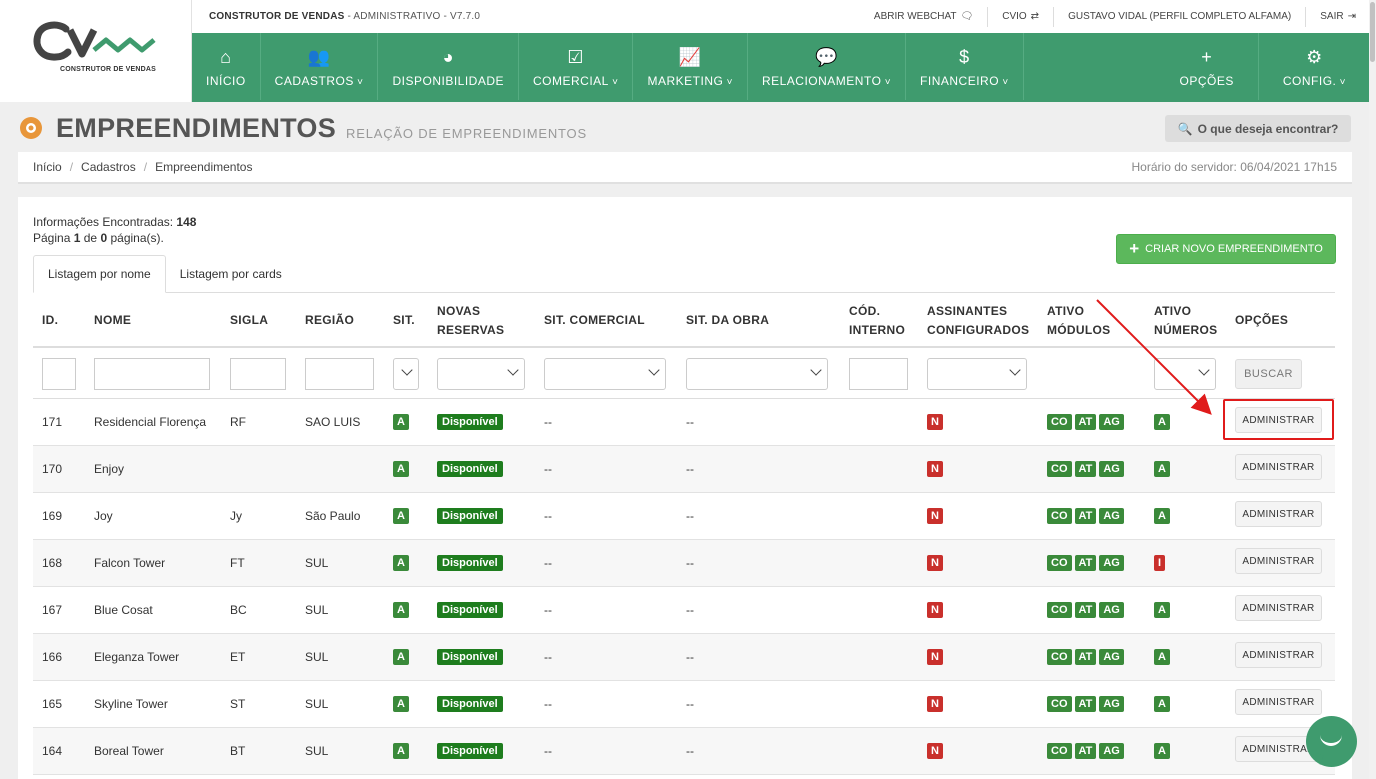  What do you see at coordinates (152, 374) in the screenshot?
I see `filter-nome-input` at bounding box center [152, 374].